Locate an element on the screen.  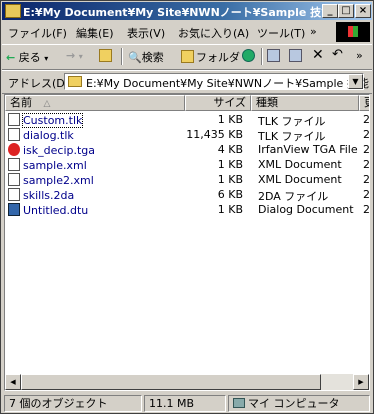
file-row: sample.xml 1 KB XML Document 2 is located at coordinates (187, 164).